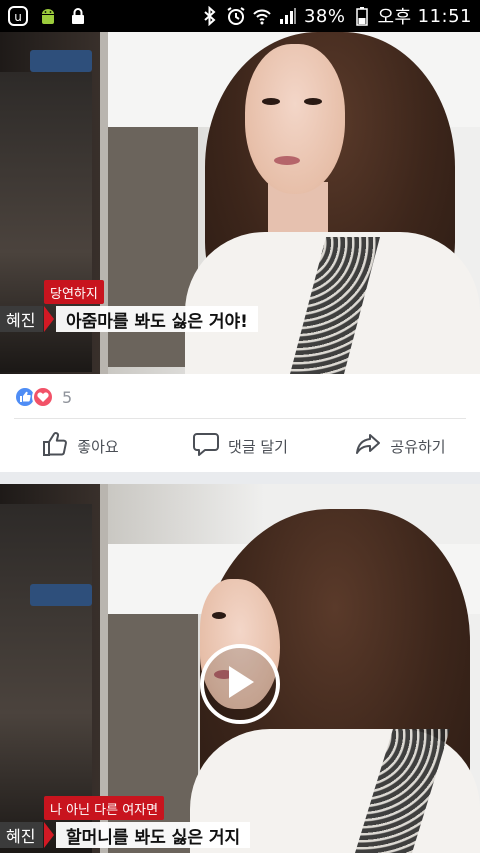 This screenshot has height=853, width=480. I want to click on reaction-summary: 5, so click(43, 397).